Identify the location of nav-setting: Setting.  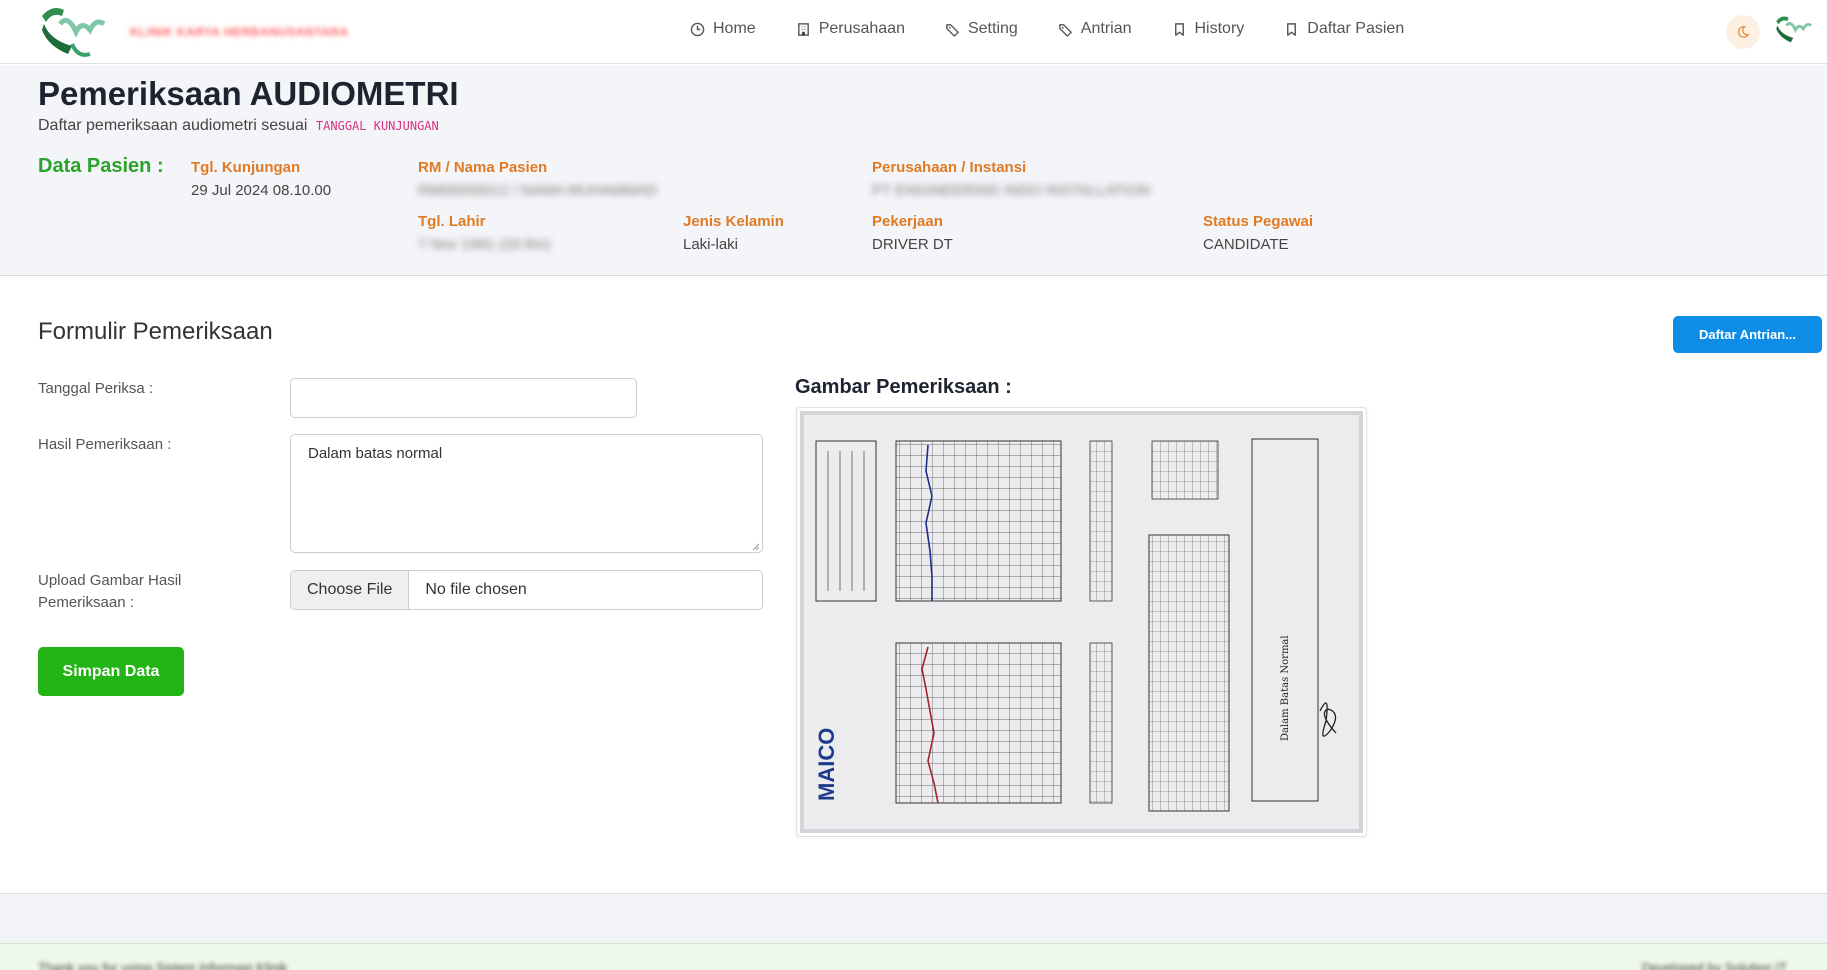
(981, 29).